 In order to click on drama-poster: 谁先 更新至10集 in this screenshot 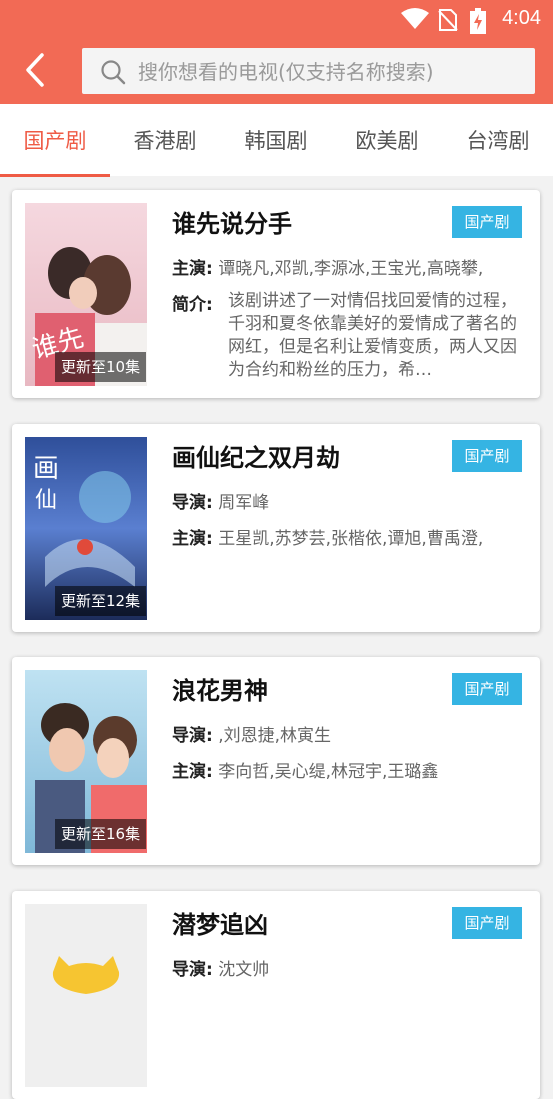, I will do `click(86, 294)`.